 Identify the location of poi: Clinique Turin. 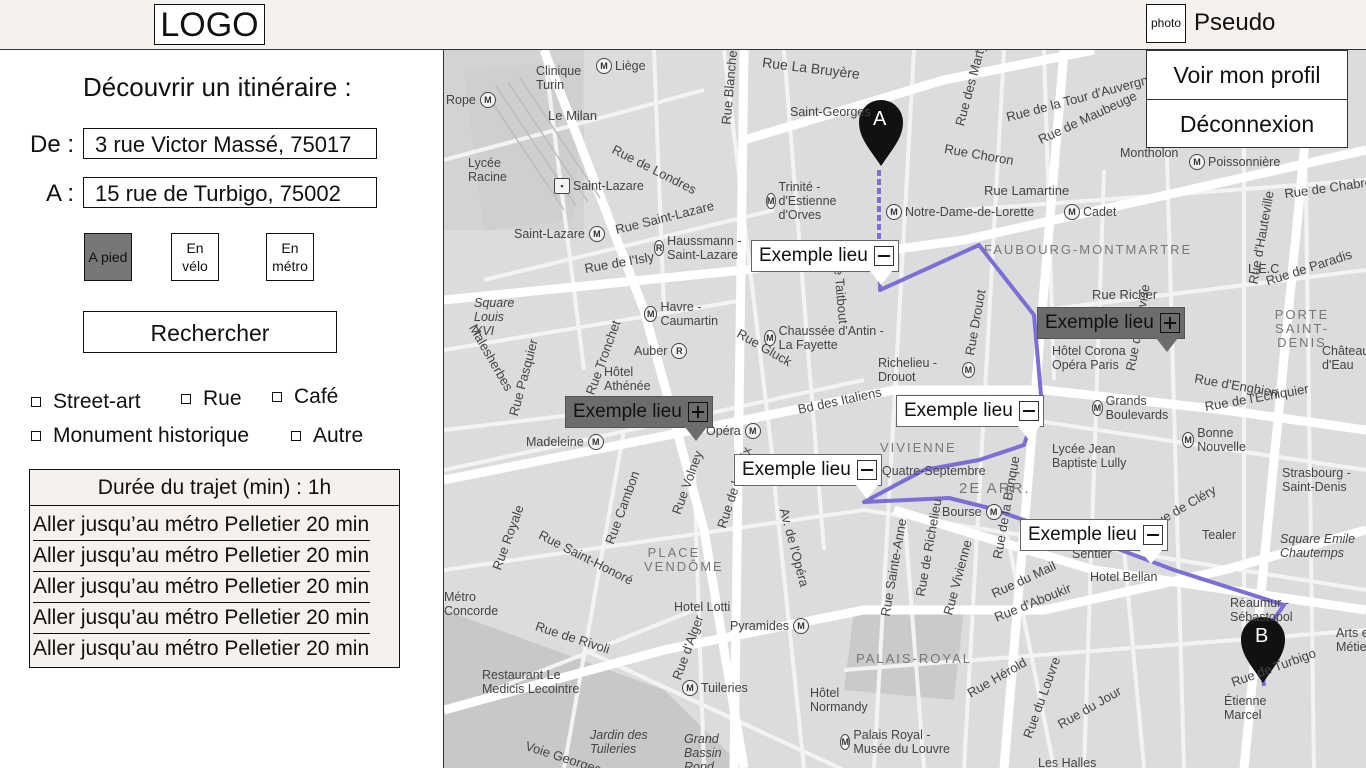
(561, 78).